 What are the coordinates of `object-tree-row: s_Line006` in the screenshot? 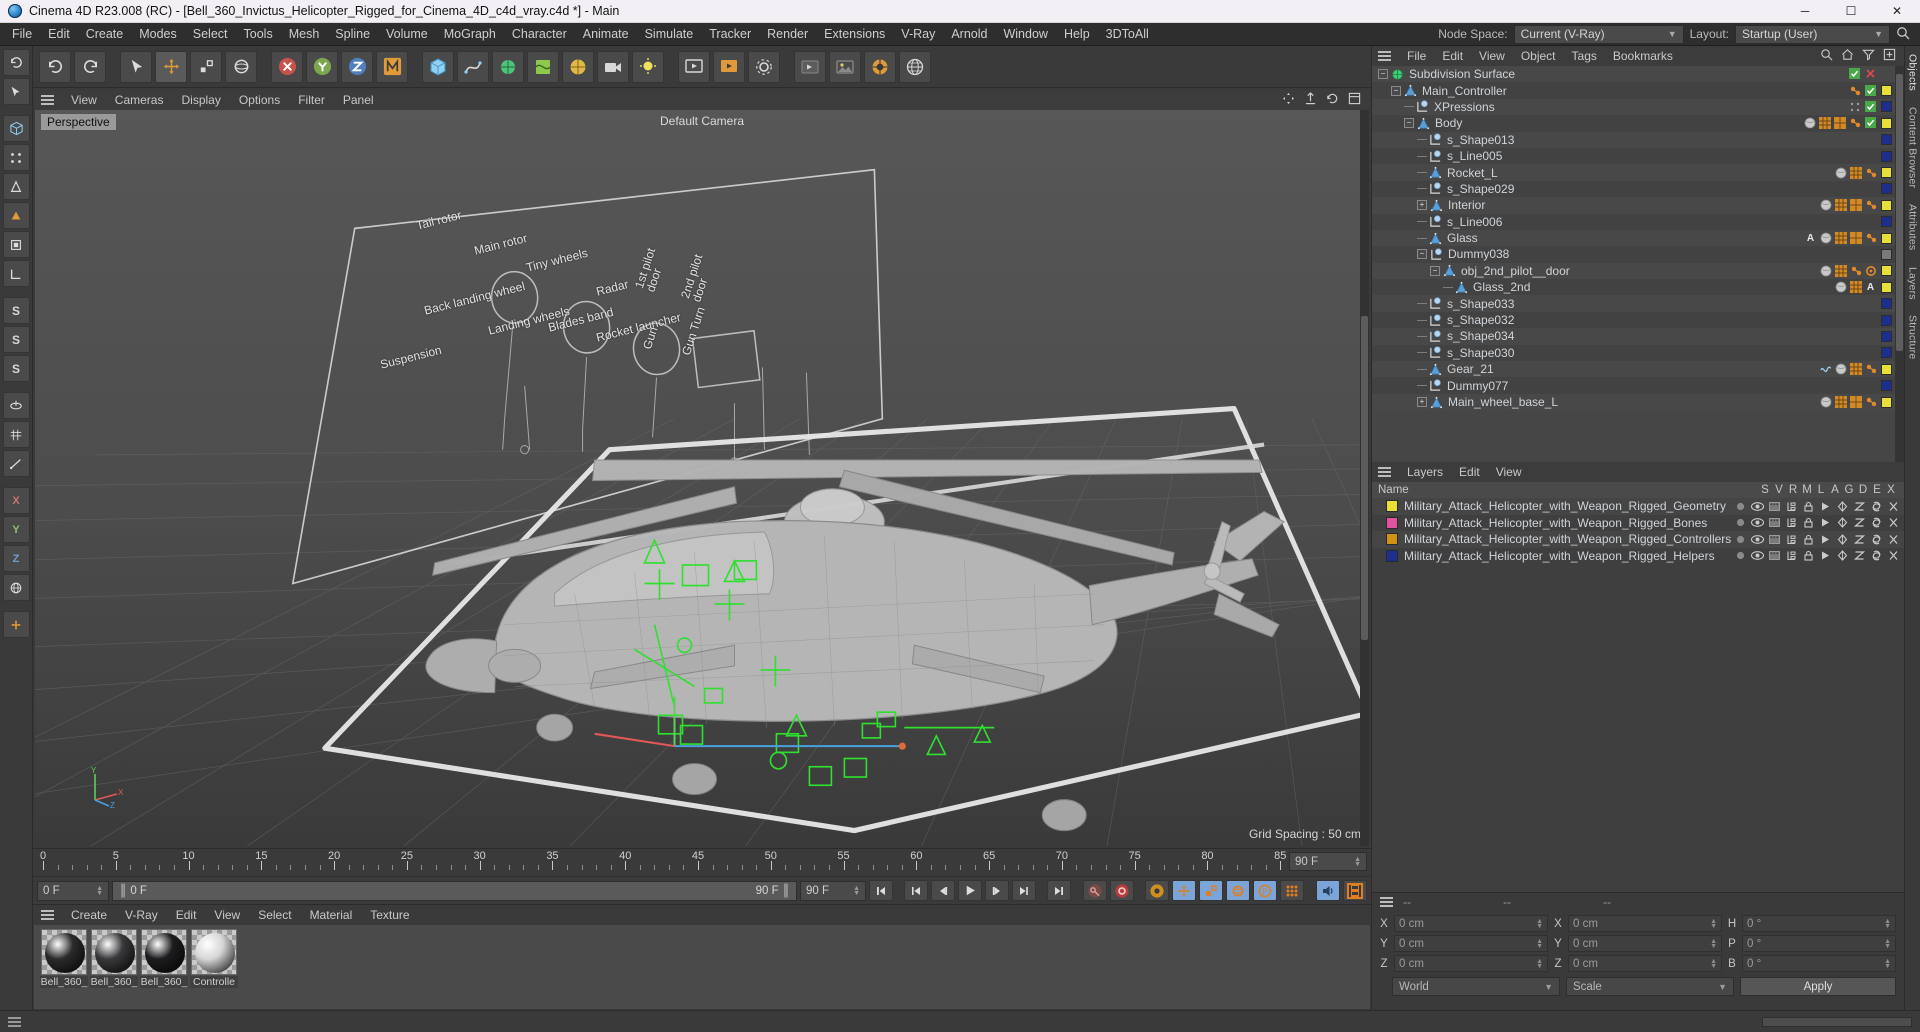 It's located at (1638, 221).